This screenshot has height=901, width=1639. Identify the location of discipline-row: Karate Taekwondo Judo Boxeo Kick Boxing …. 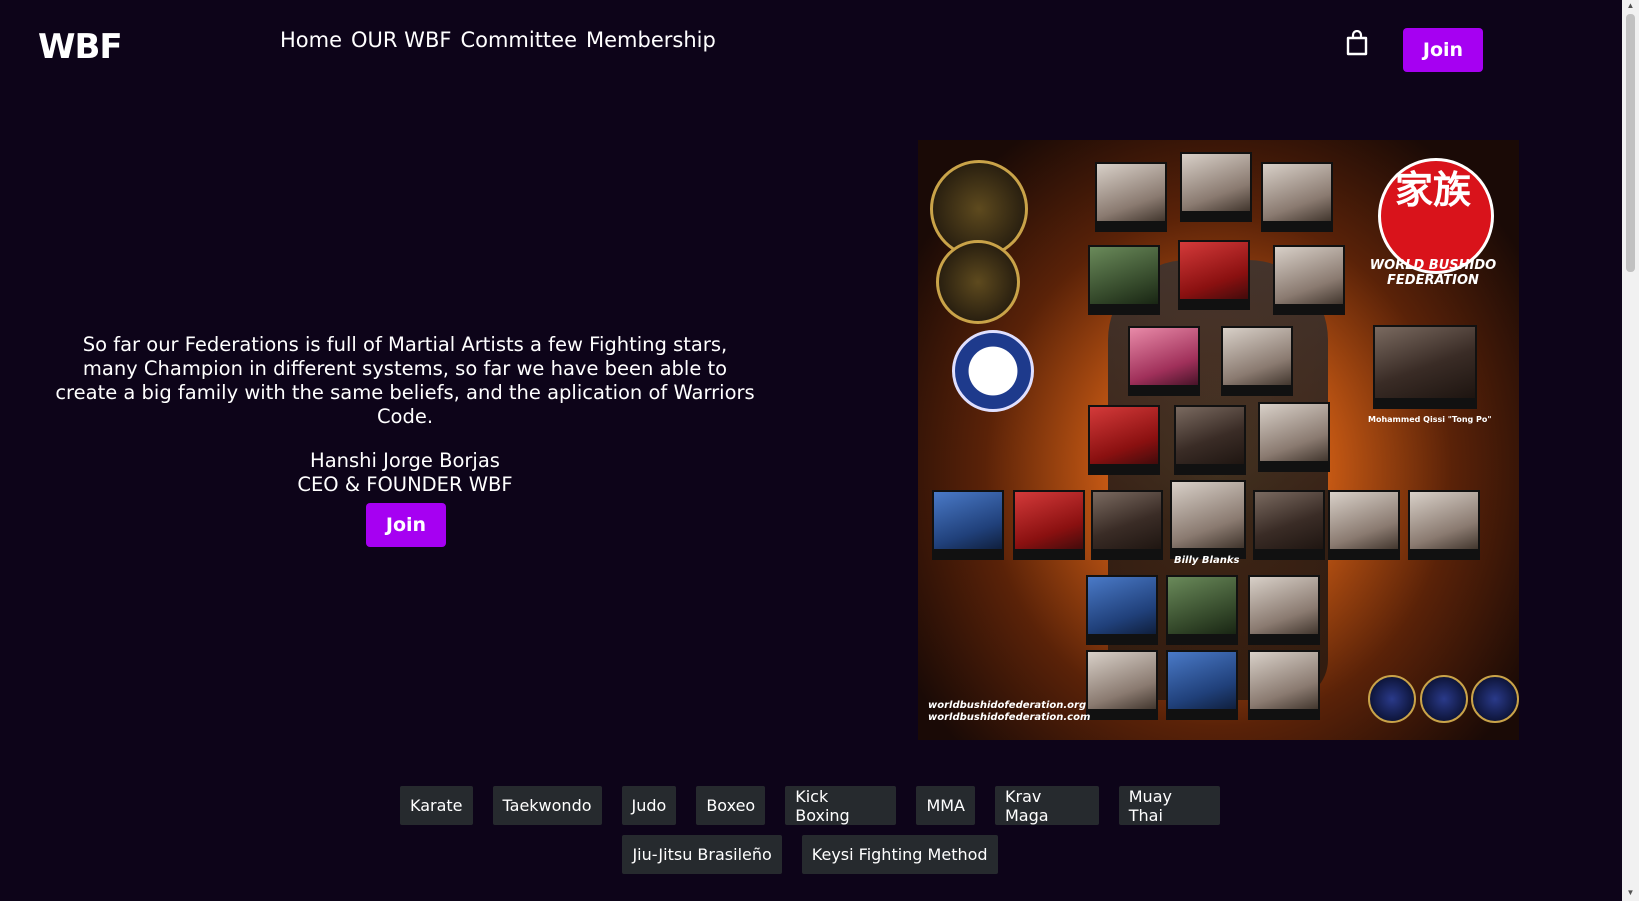
(810, 805).